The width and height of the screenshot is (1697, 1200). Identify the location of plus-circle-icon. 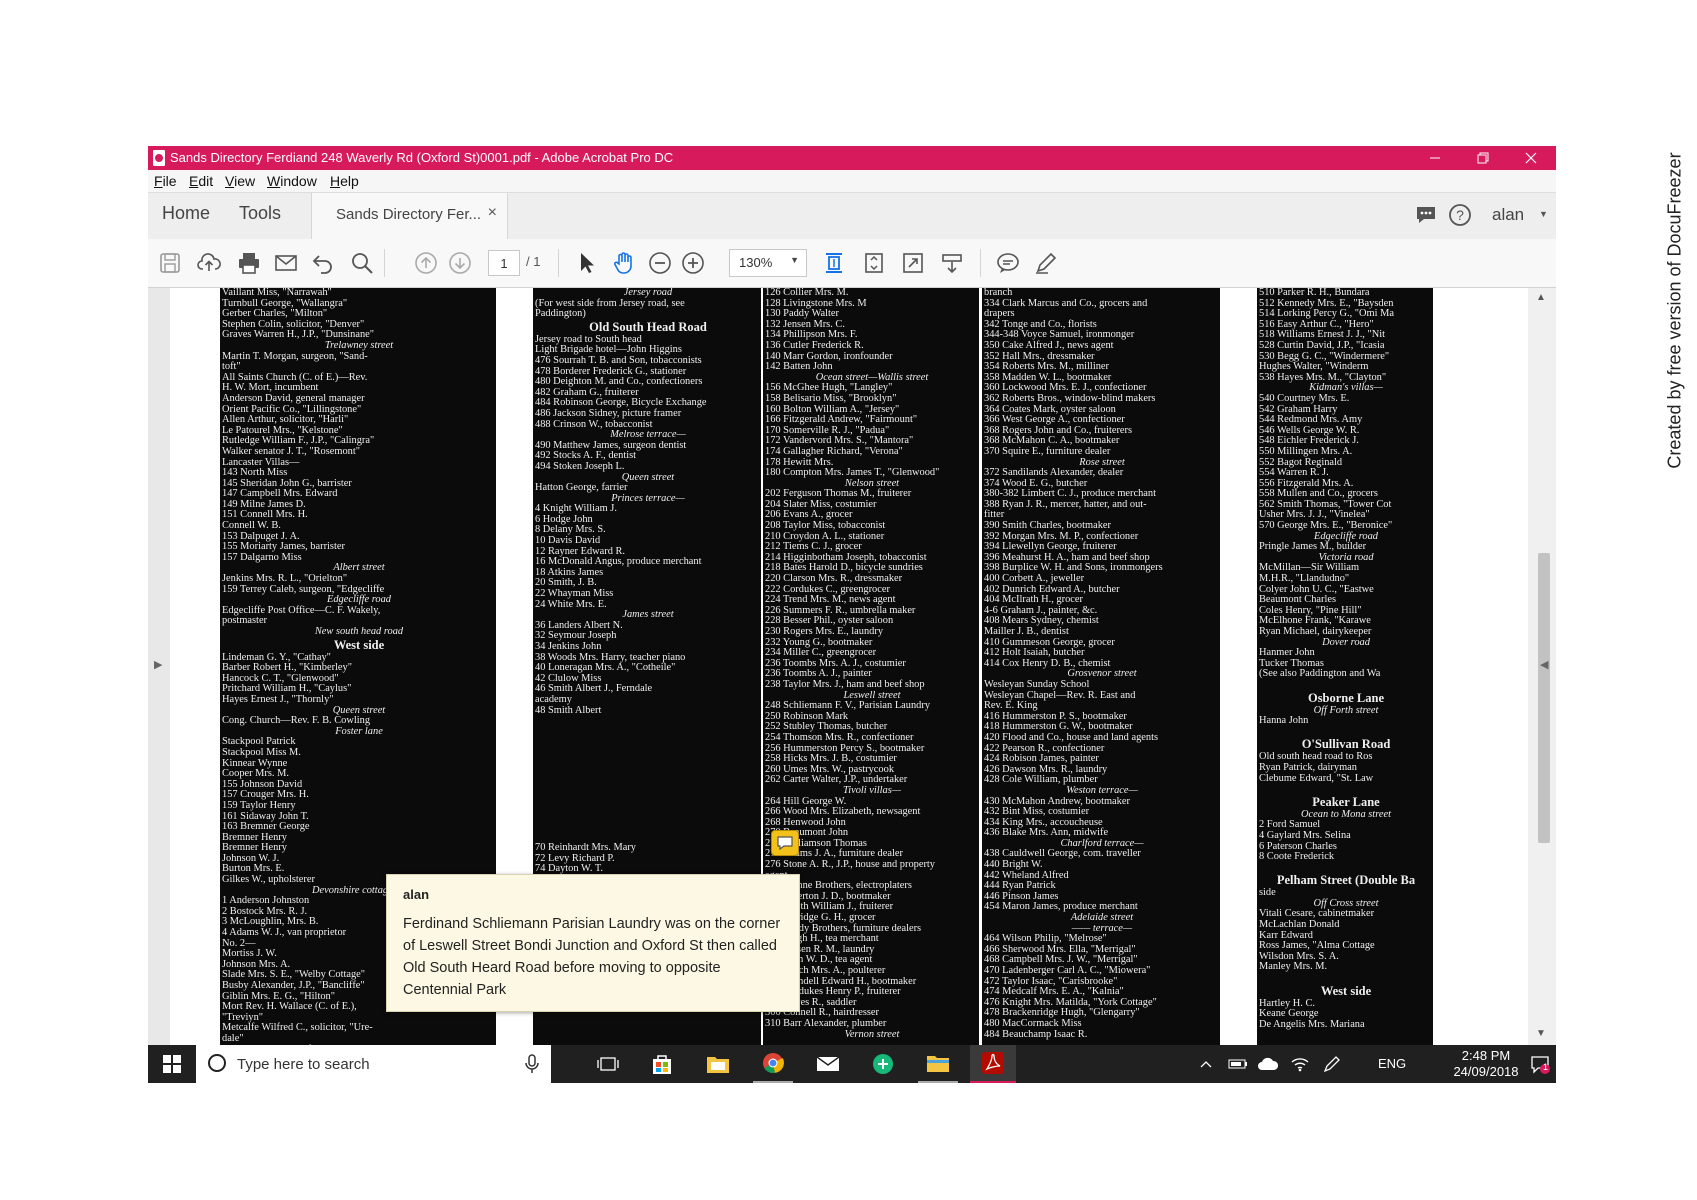
(693, 263).